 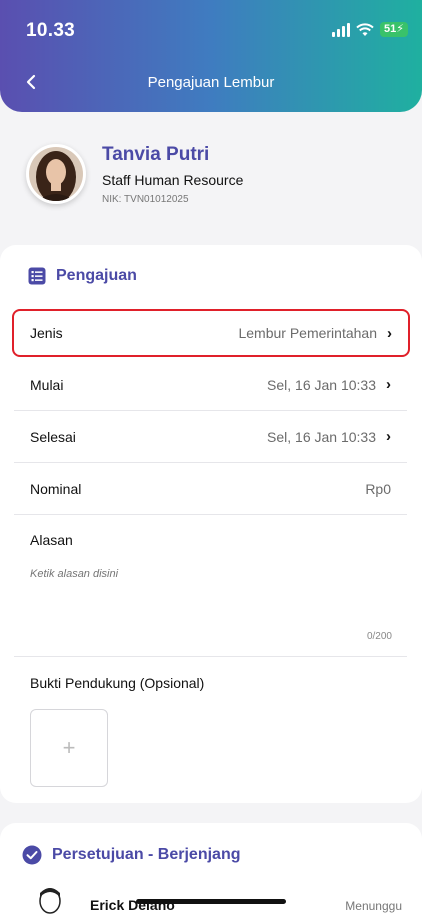 I want to click on pengajuan-header: Pengajuan, so click(x=82, y=276).